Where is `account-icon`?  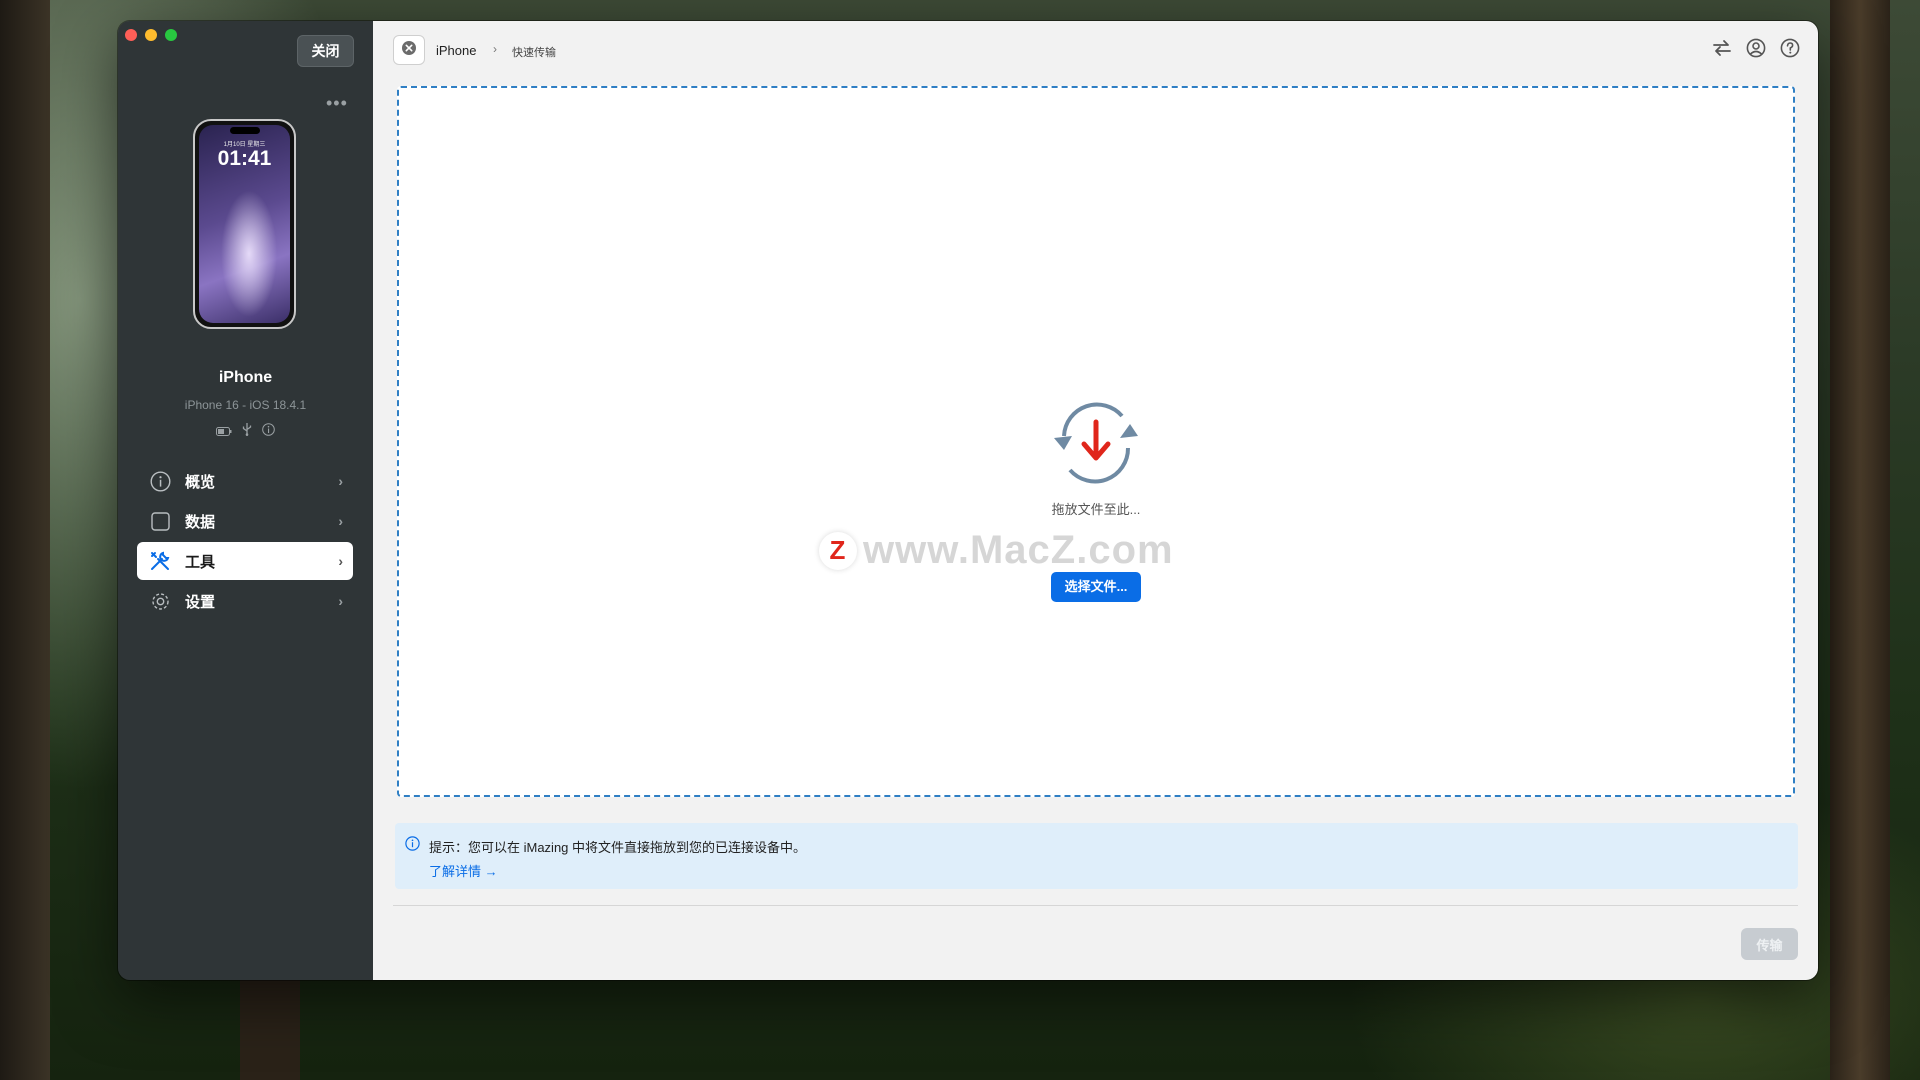 account-icon is located at coordinates (1756, 50).